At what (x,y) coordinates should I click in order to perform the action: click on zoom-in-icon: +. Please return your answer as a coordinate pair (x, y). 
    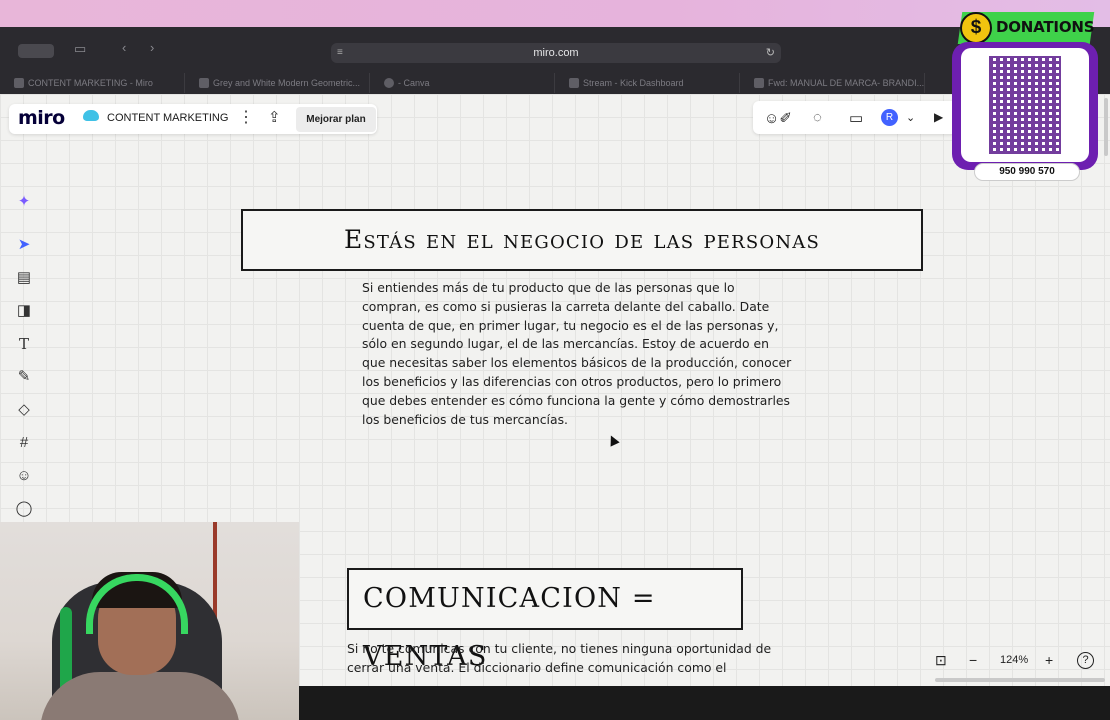
    Looking at the image, I should click on (1049, 660).